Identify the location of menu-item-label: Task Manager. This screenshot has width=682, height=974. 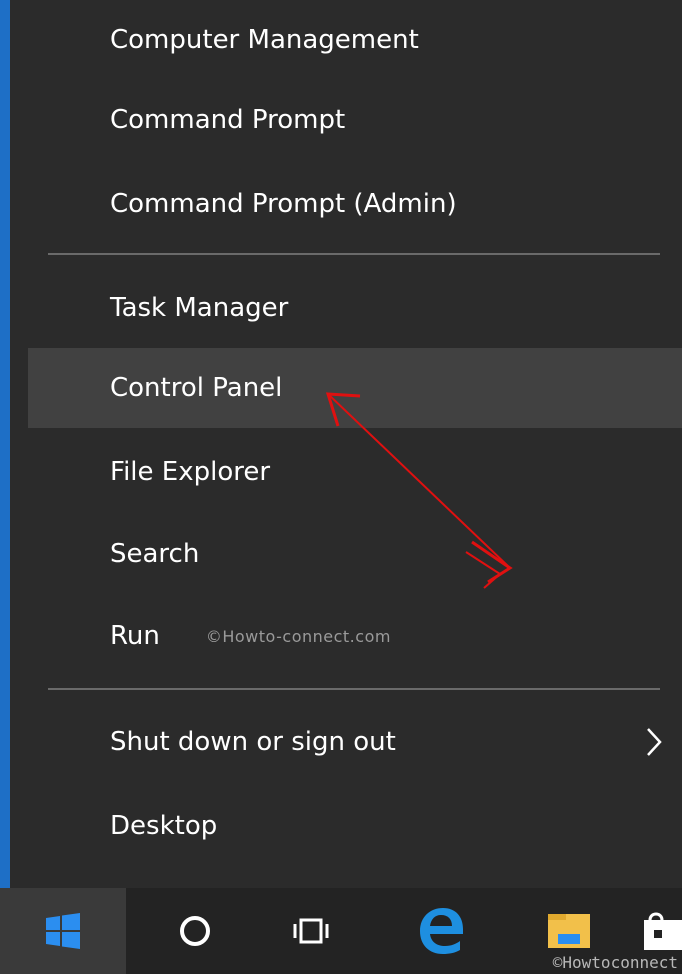
(199, 308).